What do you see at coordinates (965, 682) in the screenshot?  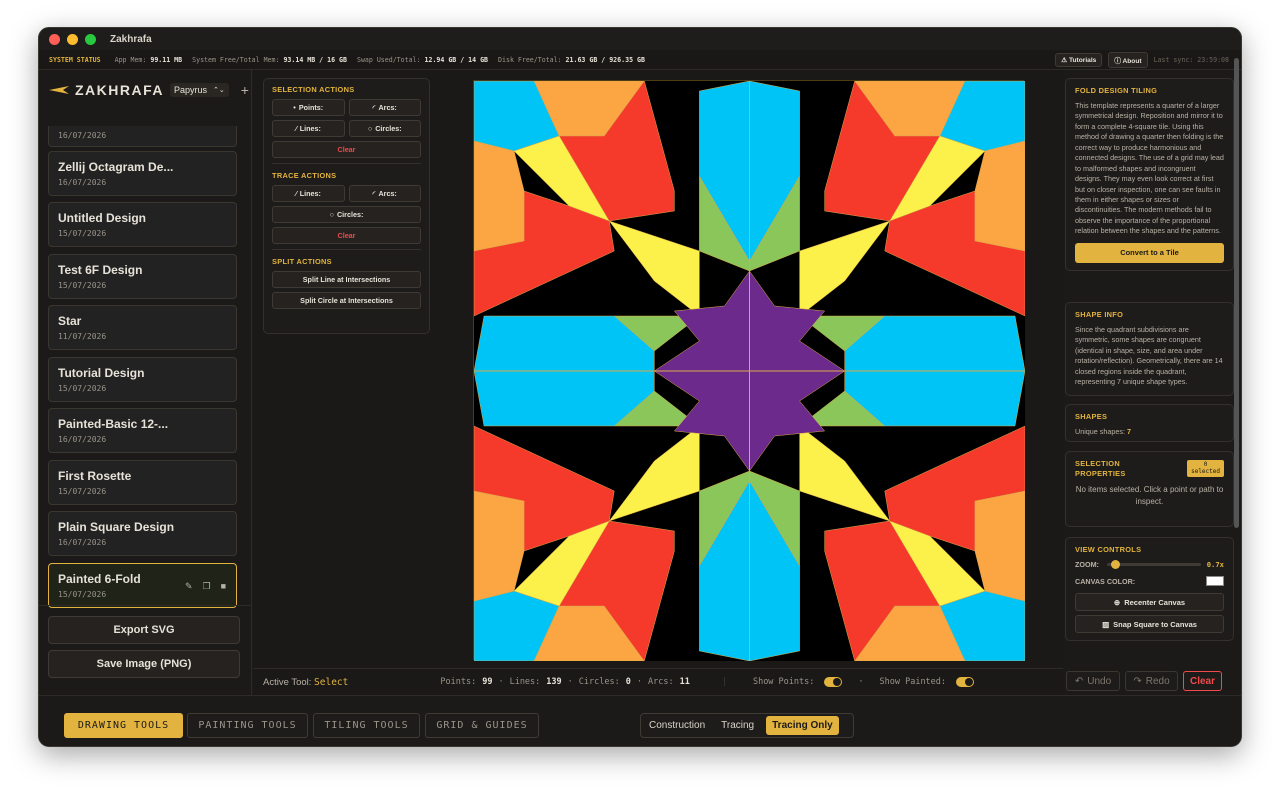 I see `show-painted-toggle` at bounding box center [965, 682].